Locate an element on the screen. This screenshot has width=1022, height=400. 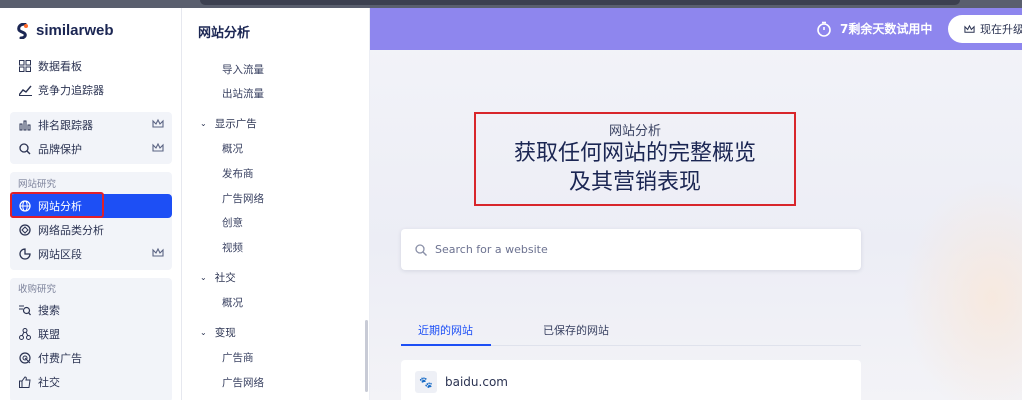
subnav-item-ad-networks: 广告网络 is located at coordinates (243, 198).